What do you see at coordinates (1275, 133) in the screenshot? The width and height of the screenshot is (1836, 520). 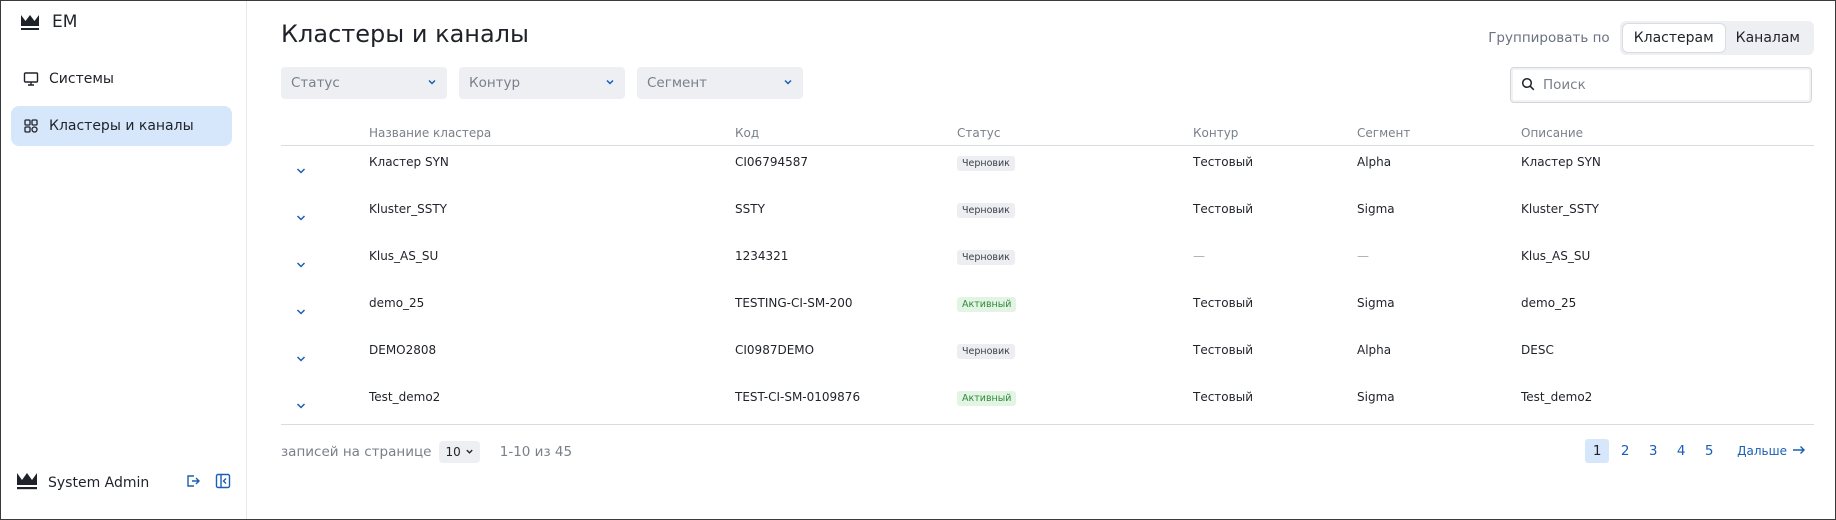 I see `column-header-contour: Контур` at bounding box center [1275, 133].